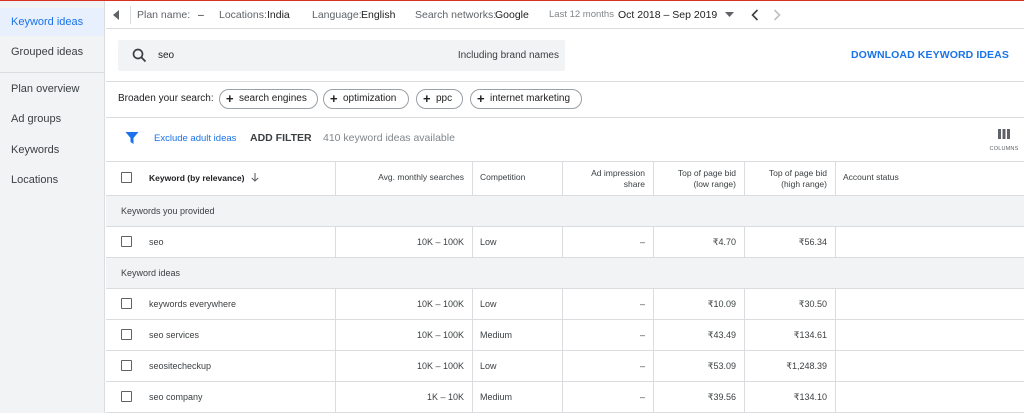 The width and height of the screenshot is (1024, 413). What do you see at coordinates (706, 173) in the screenshot?
I see `header-line: Top of page bid` at bounding box center [706, 173].